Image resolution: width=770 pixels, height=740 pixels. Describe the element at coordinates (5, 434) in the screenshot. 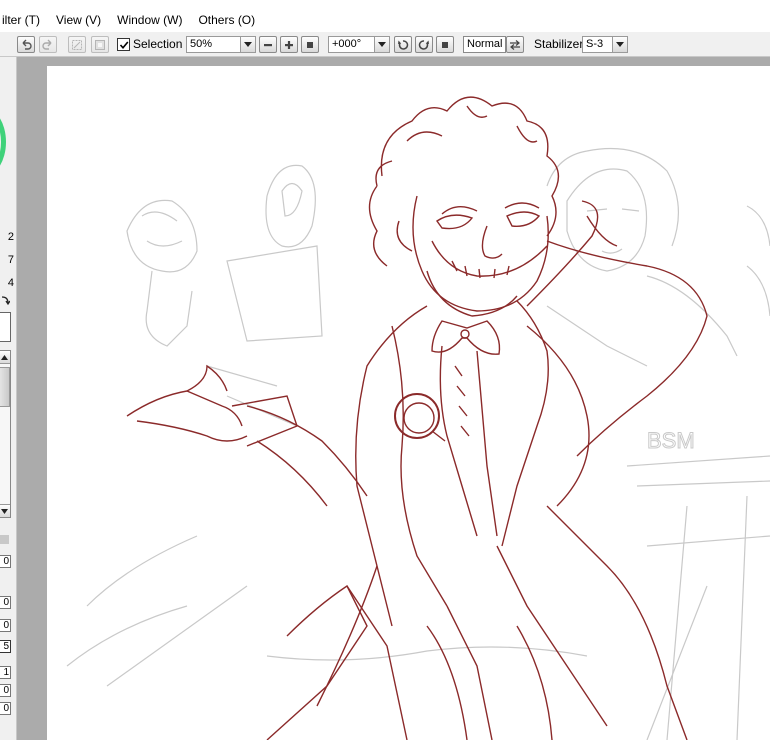

I see `layer-scrollbar` at that location.